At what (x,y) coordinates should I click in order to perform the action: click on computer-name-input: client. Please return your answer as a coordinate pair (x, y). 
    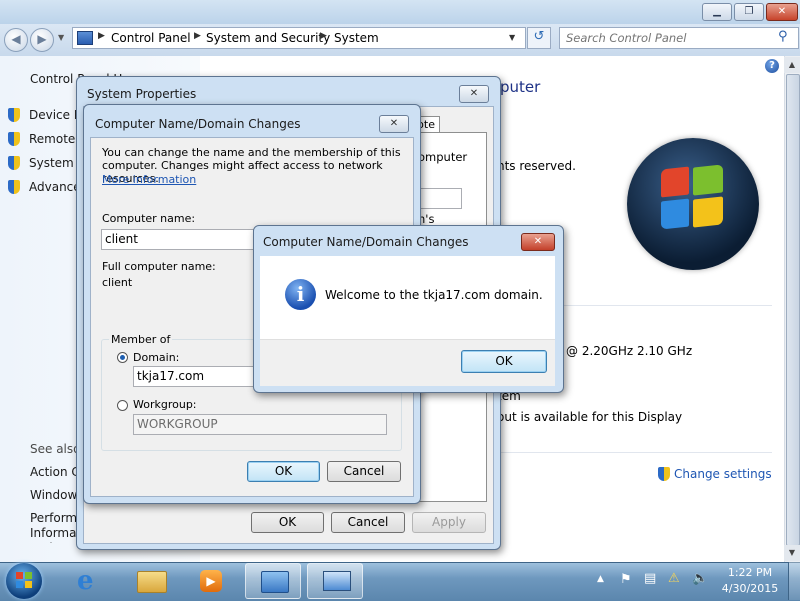
    Looking at the image, I should click on (181, 239).